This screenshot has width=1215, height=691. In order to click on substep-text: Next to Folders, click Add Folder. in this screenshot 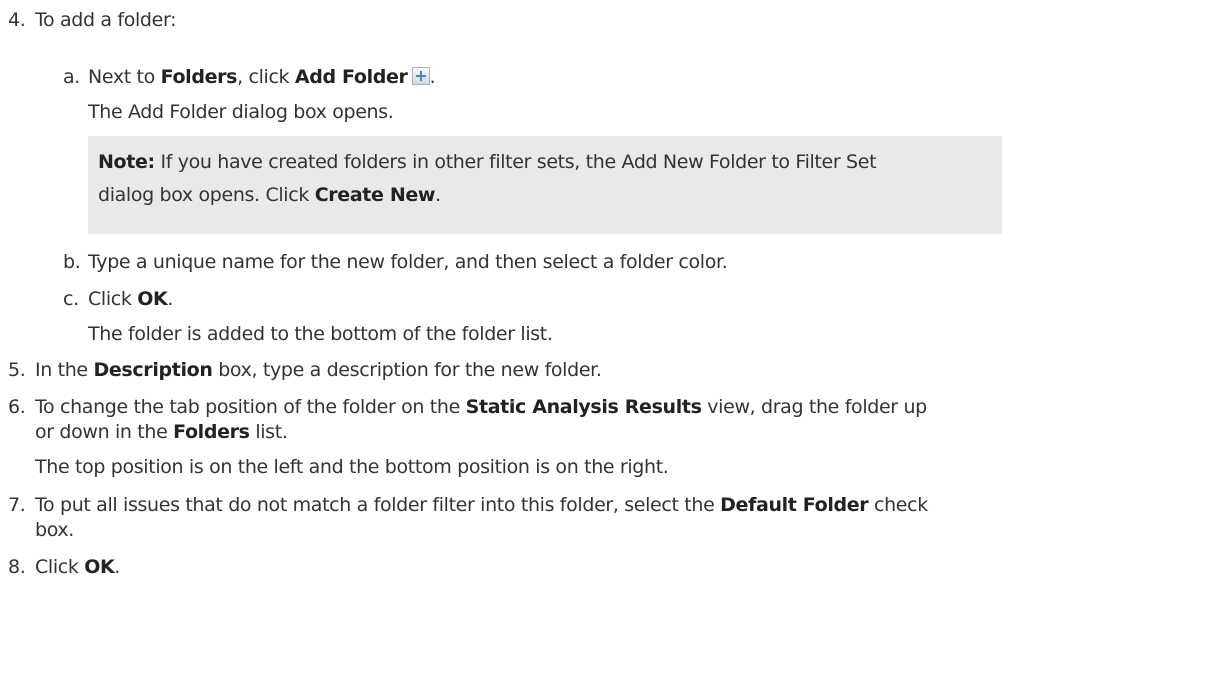, I will do `click(262, 77)`.